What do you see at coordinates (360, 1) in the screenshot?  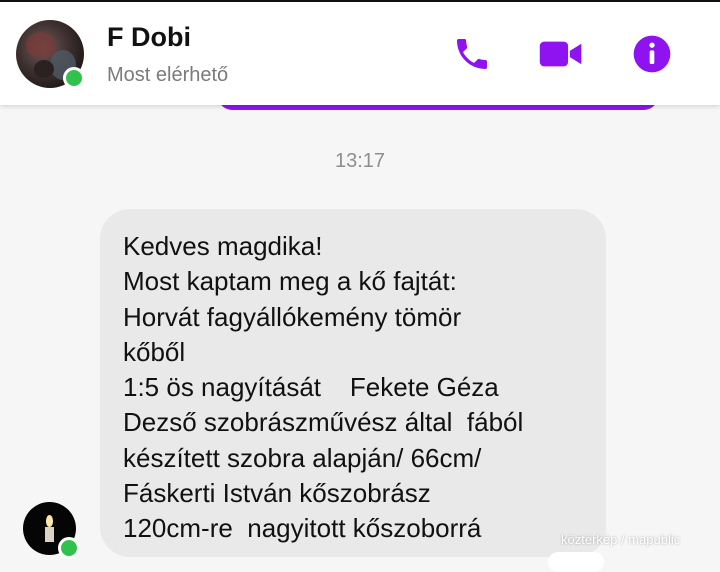 I see `top-border` at bounding box center [360, 1].